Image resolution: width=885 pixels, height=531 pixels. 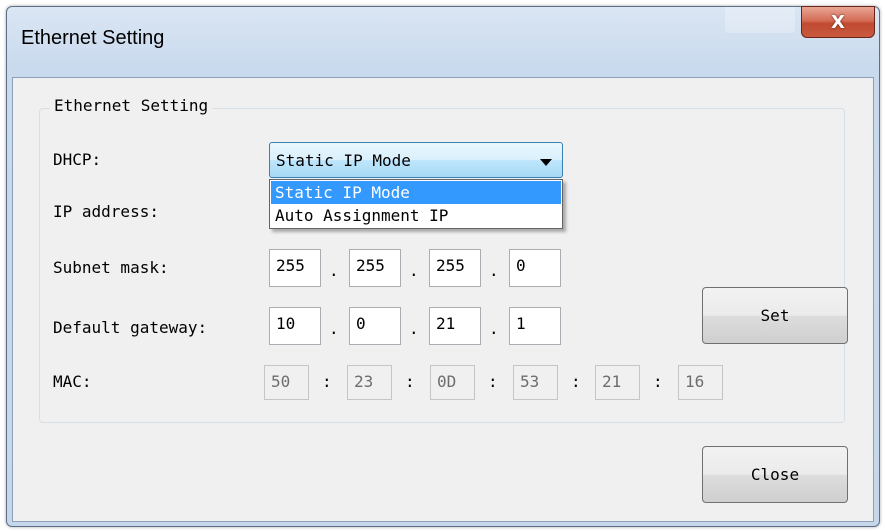 I want to click on window-title: Ethernet Setting, so click(x=93, y=38).